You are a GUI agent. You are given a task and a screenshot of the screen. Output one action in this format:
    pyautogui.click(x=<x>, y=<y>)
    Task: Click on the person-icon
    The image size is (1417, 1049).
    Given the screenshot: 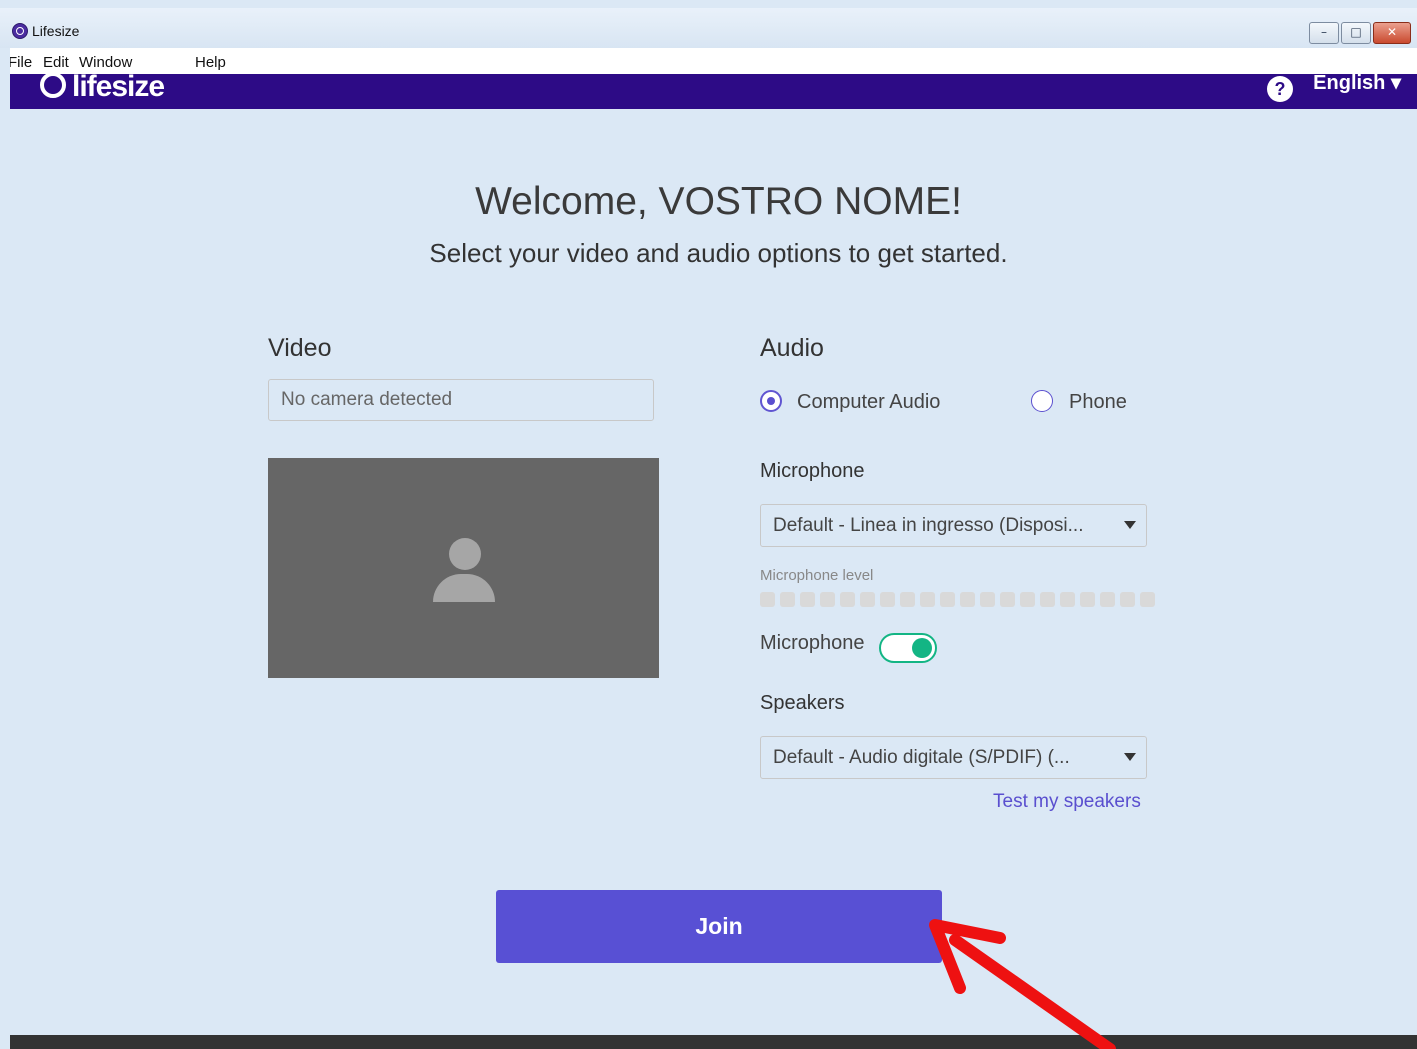 What is the action you would take?
    pyautogui.click(x=464, y=588)
    